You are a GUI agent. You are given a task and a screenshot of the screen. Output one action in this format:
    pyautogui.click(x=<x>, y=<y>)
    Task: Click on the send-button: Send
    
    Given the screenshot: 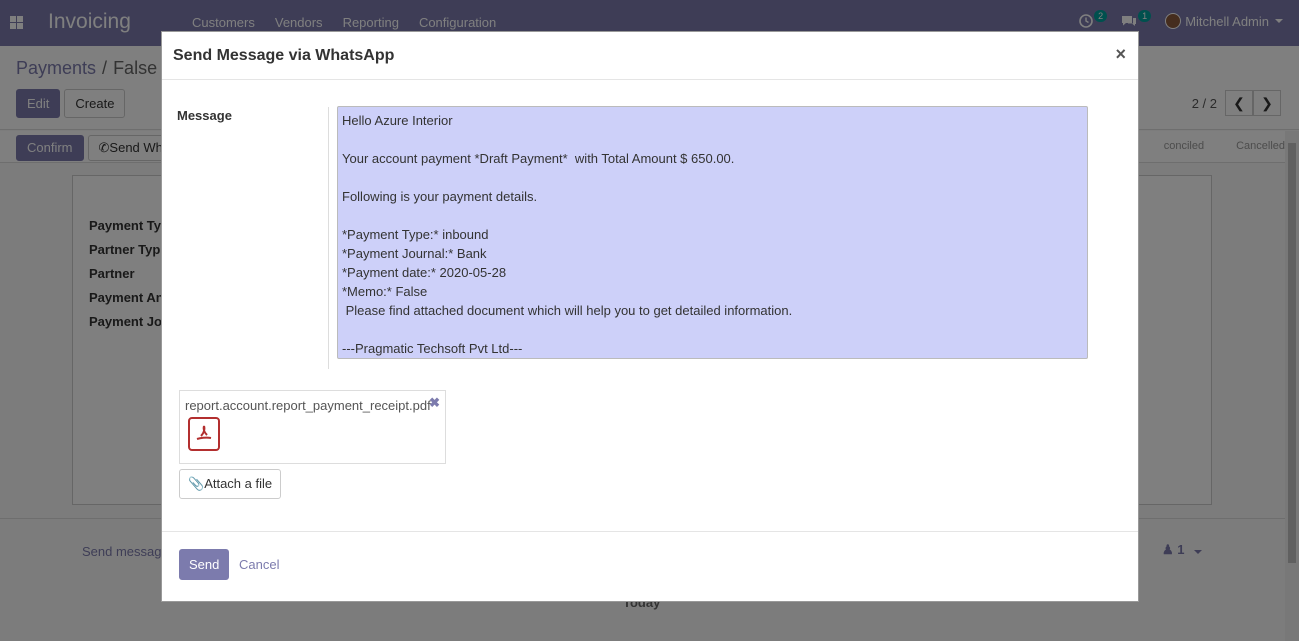 What is the action you would take?
    pyautogui.click(x=204, y=564)
    